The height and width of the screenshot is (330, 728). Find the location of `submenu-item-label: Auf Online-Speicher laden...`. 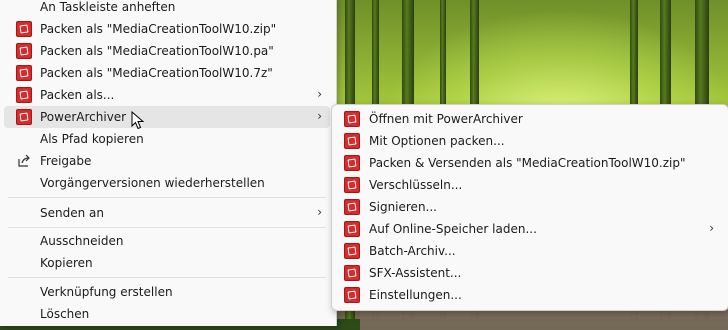

submenu-item-label: Auf Online-Speicher laden... is located at coordinates (453, 229).